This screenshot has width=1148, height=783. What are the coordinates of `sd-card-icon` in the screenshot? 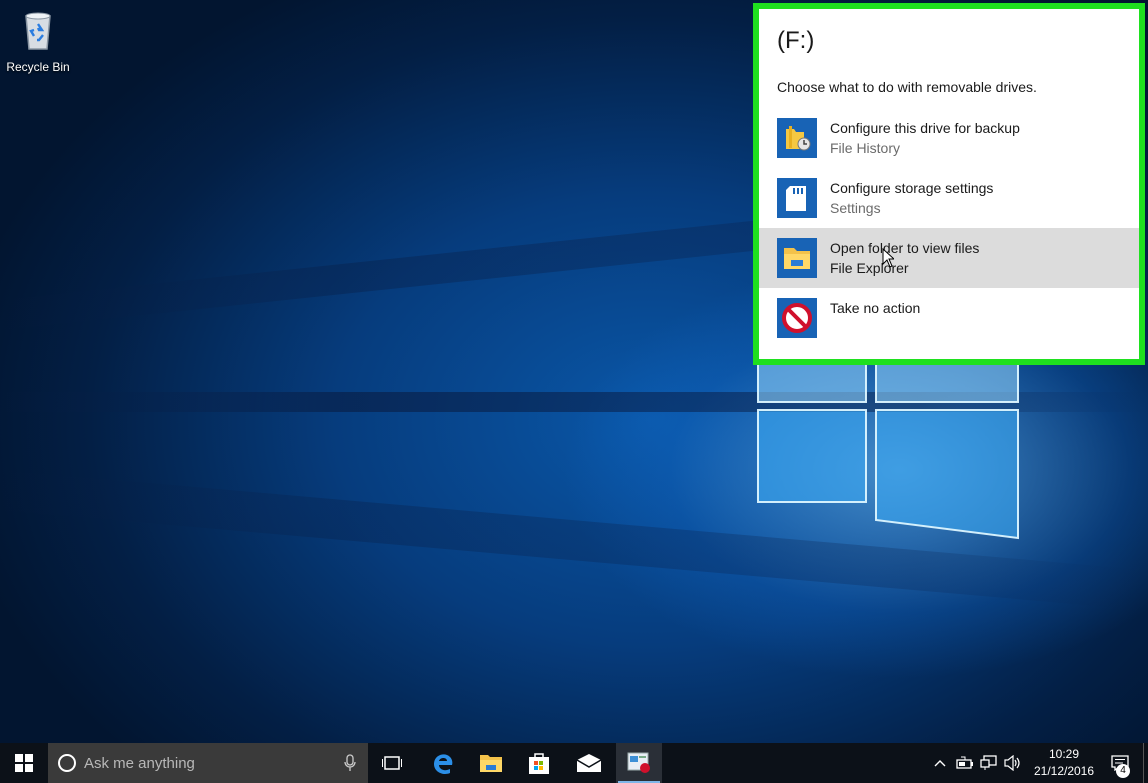 It's located at (797, 198).